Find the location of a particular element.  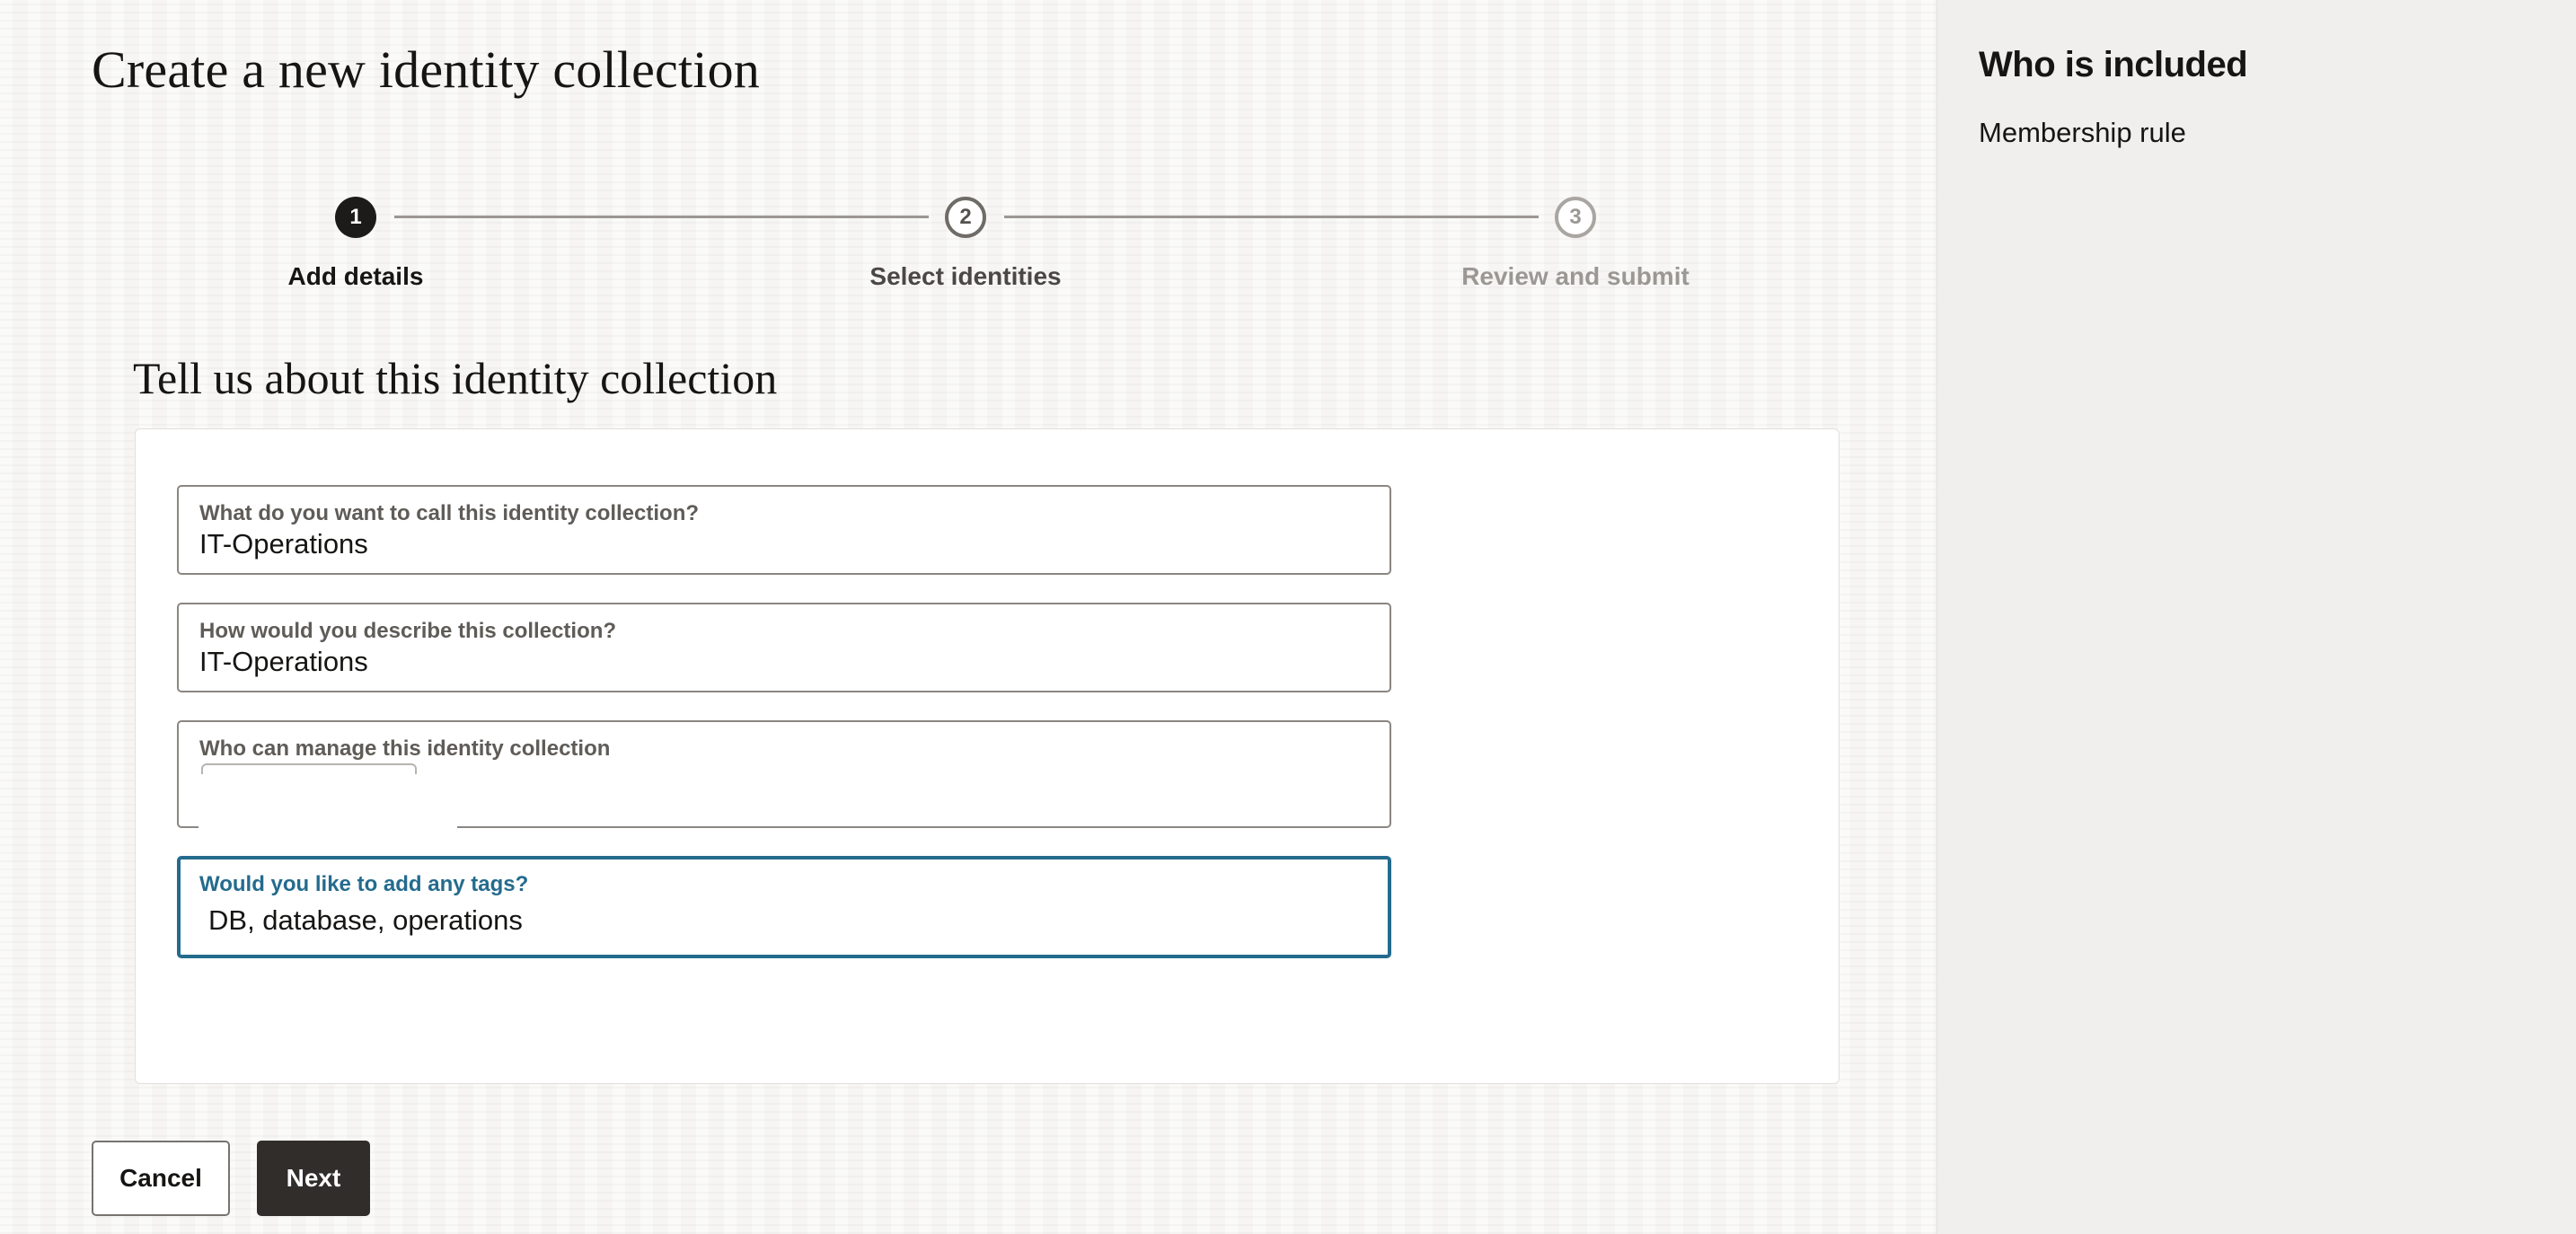

managers-label: Who can manage this identity collection is located at coordinates (405, 748).